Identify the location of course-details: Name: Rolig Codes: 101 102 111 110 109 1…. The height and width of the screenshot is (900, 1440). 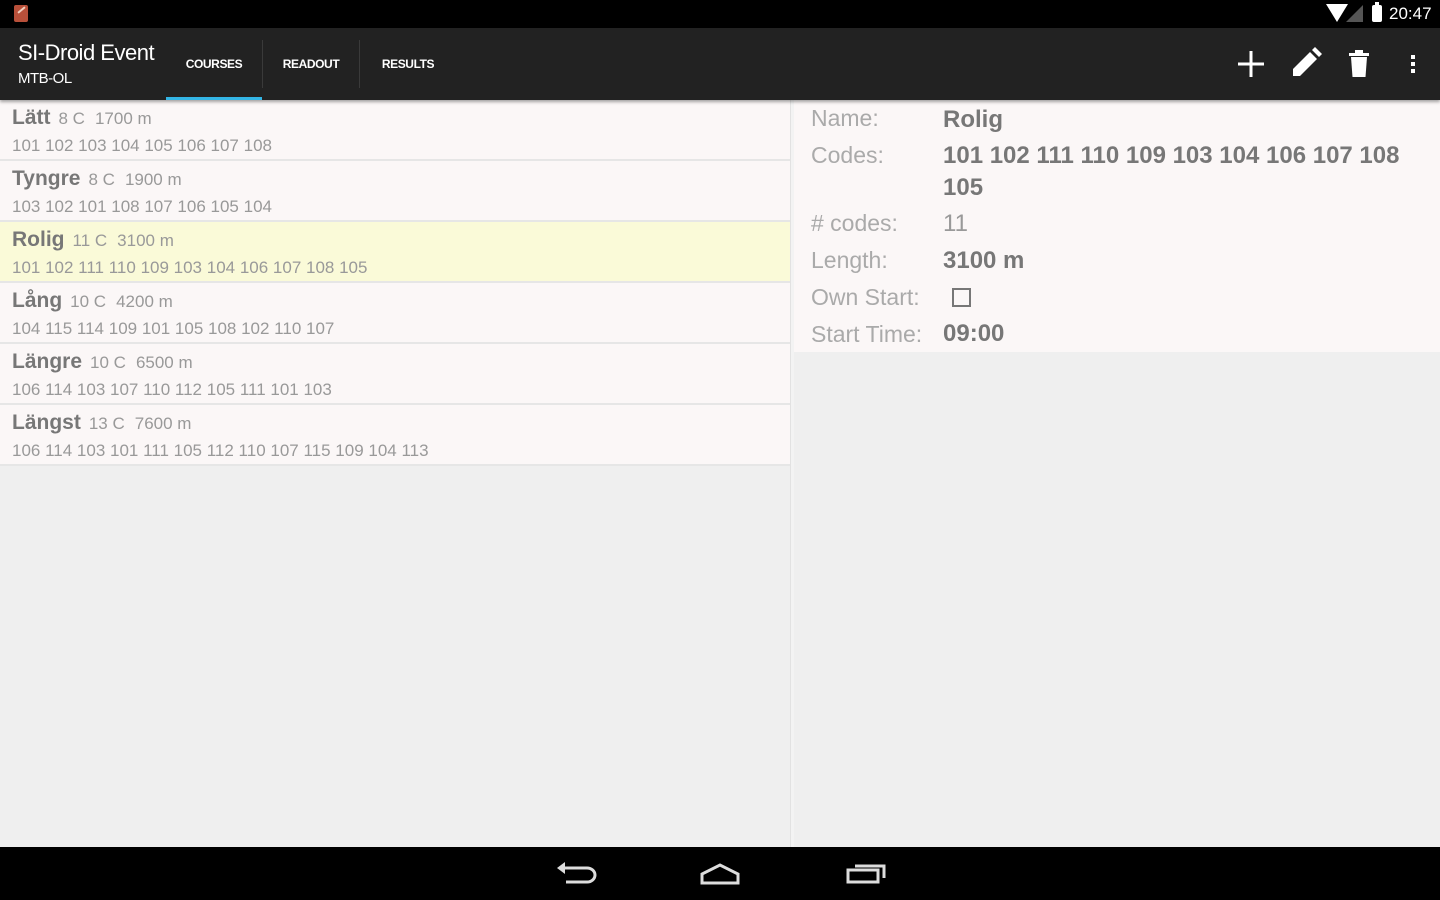
(1117, 226).